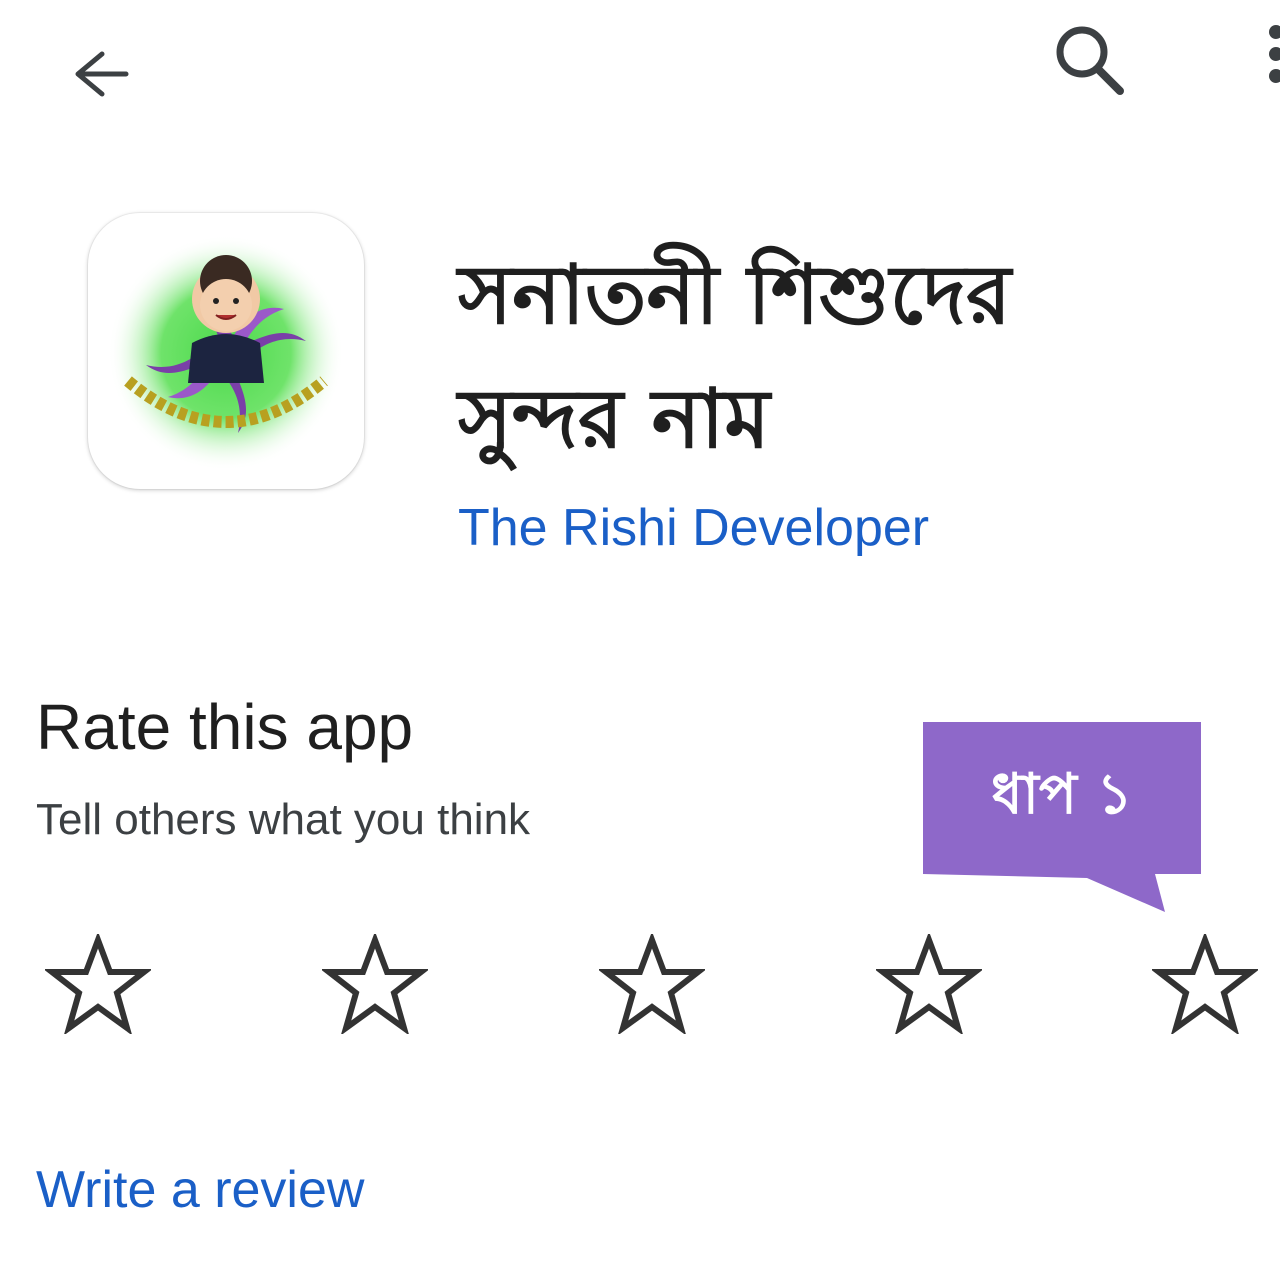 The height and width of the screenshot is (1280, 1280). Describe the element at coordinates (102, 74) in the screenshot. I see `arrow-back-icon` at that location.